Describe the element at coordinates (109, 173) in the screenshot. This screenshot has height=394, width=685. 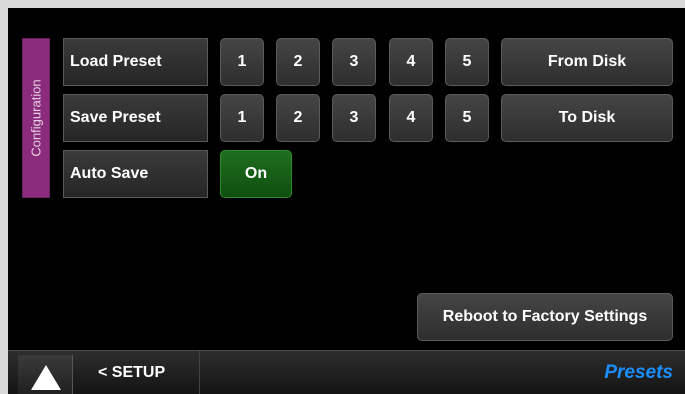
I see `auto-save-label-text: Auto Save` at that location.